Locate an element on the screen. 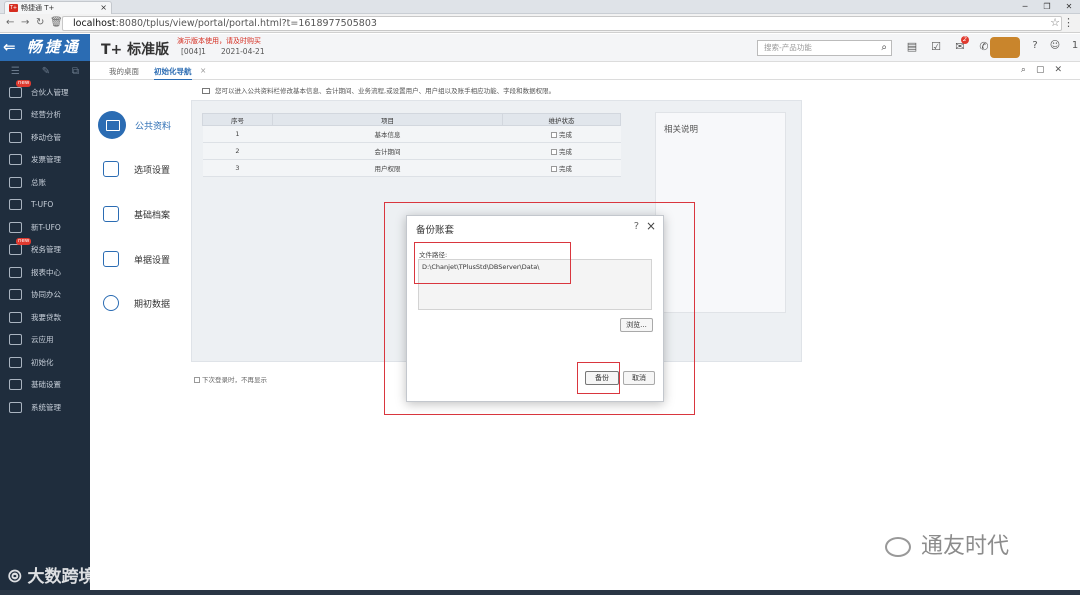  sidebar-item-label: 系统管理 is located at coordinates (46, 407).